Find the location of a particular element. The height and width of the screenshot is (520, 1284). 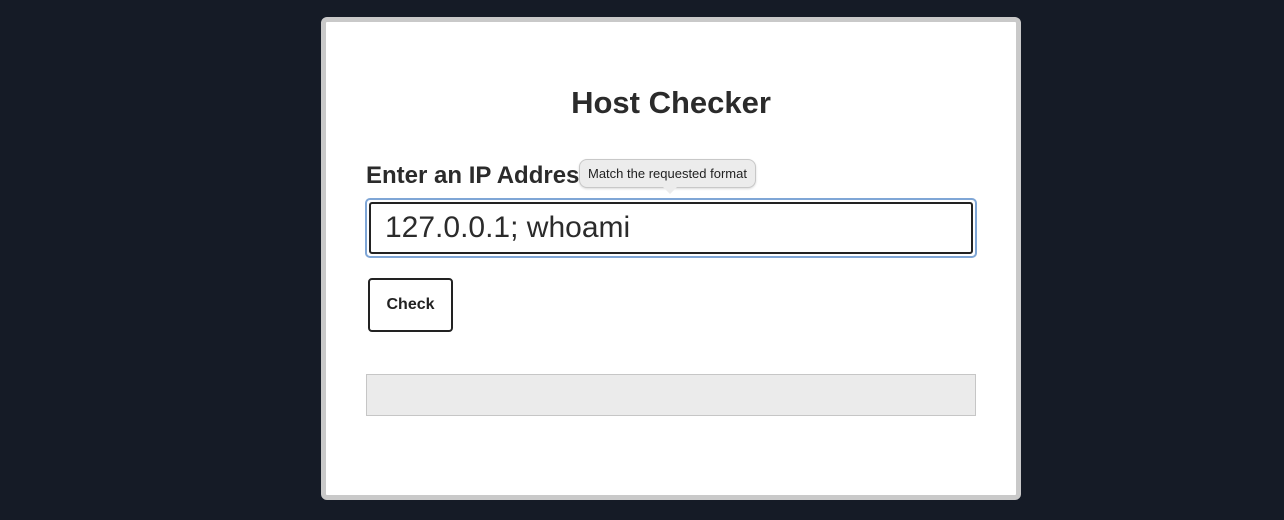

validation-tooltip: Match the requested format is located at coordinates (667, 173).